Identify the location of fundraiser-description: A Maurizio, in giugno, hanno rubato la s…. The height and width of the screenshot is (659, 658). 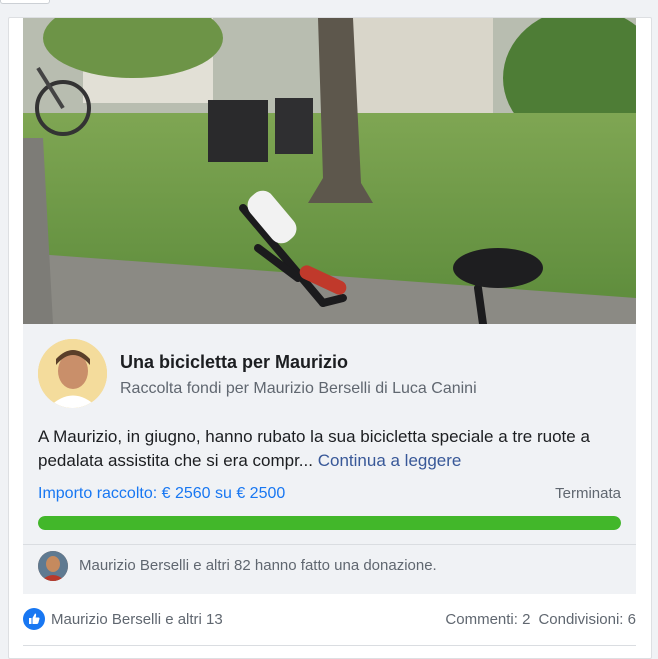
(333, 449).